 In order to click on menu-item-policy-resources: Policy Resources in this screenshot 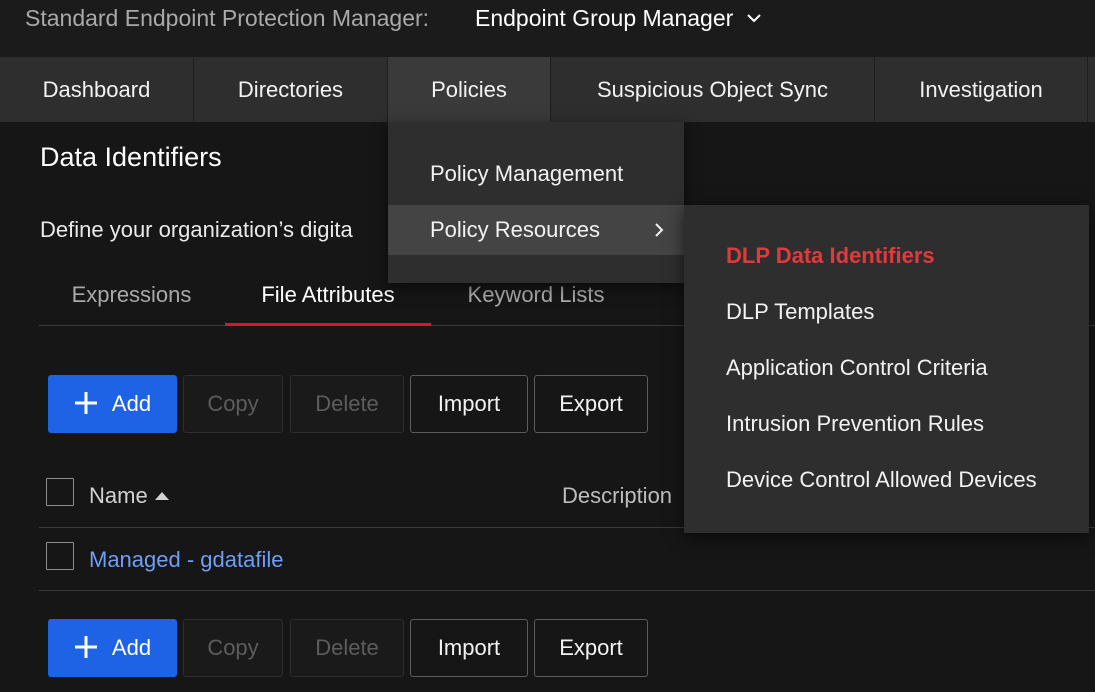, I will do `click(536, 230)`.